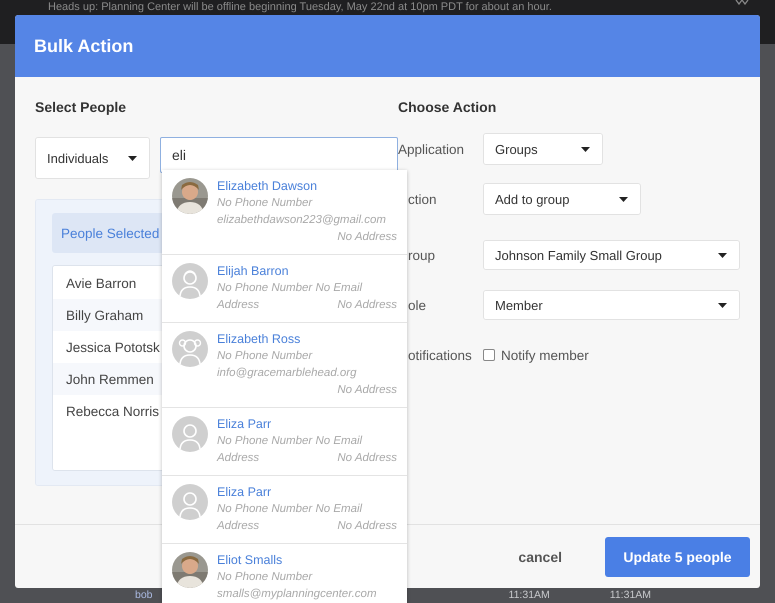 The height and width of the screenshot is (603, 775). I want to click on section-heading: Select People, so click(81, 107).